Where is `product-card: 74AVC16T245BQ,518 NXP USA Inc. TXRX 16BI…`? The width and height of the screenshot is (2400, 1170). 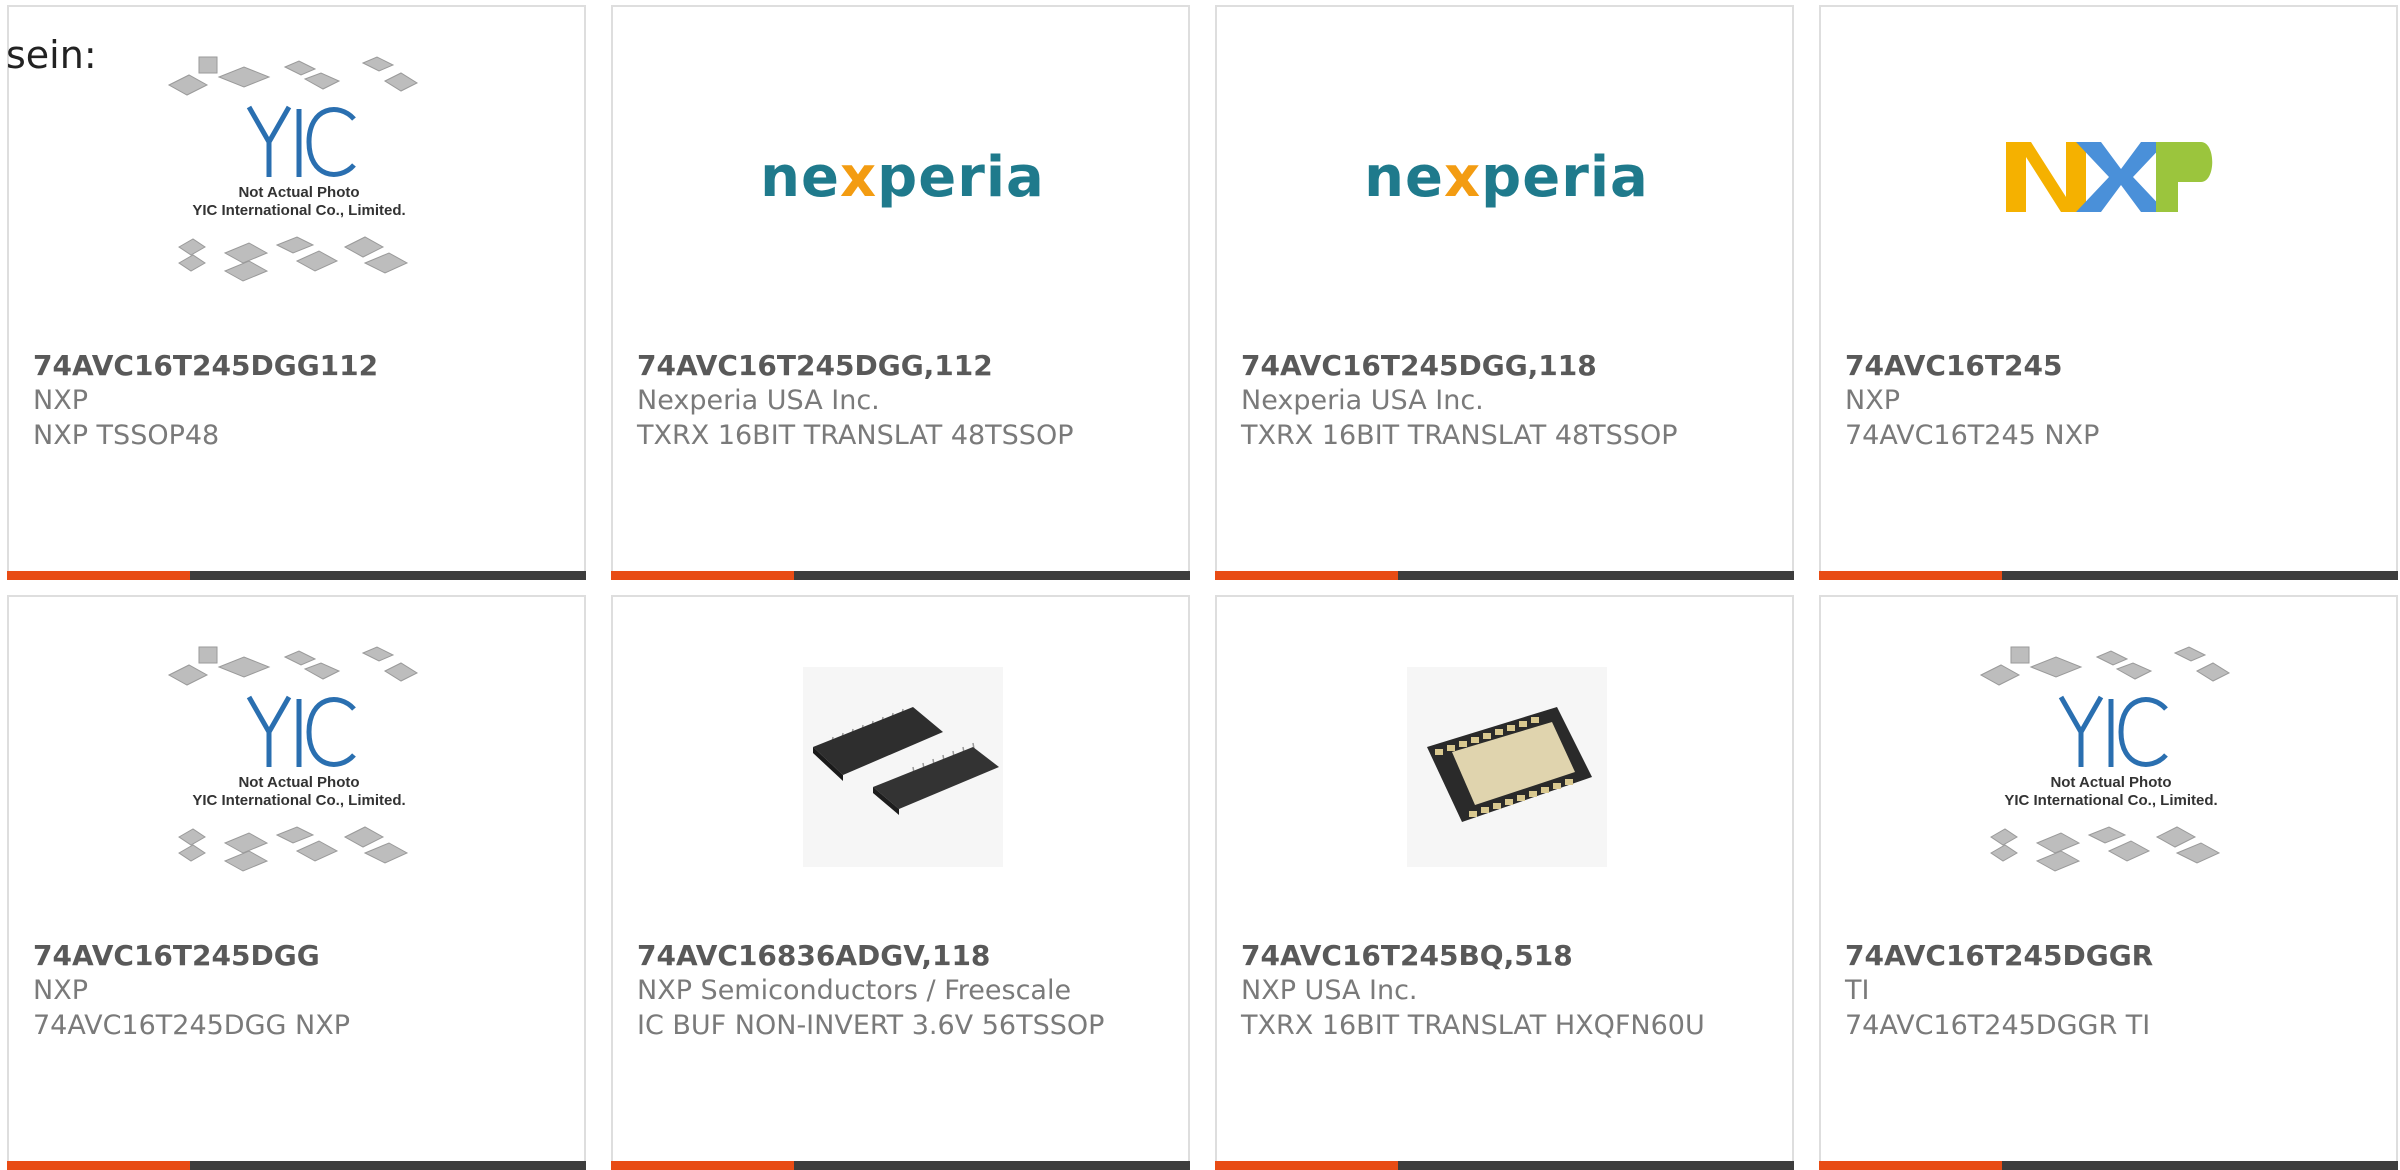 product-card: 74AVC16T245BQ,518 NXP USA Inc. TXRX 16BI… is located at coordinates (1504, 882).